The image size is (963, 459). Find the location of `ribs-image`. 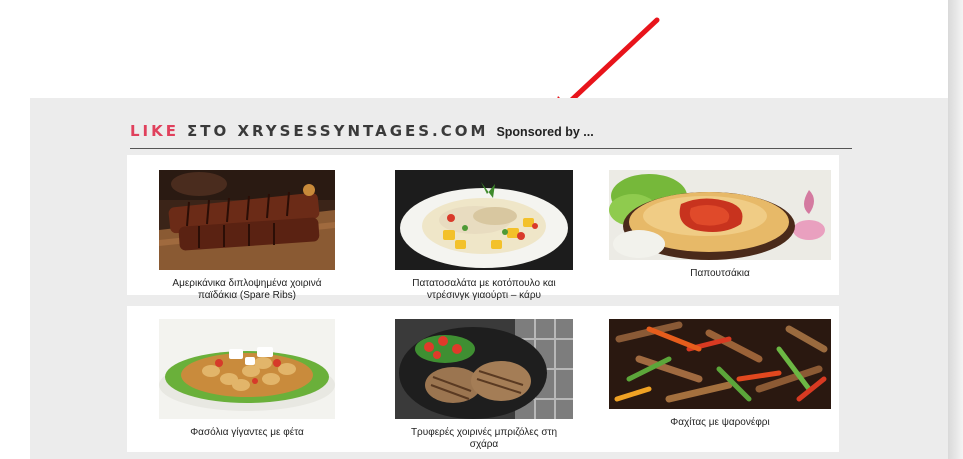

ribs-image is located at coordinates (247, 220).